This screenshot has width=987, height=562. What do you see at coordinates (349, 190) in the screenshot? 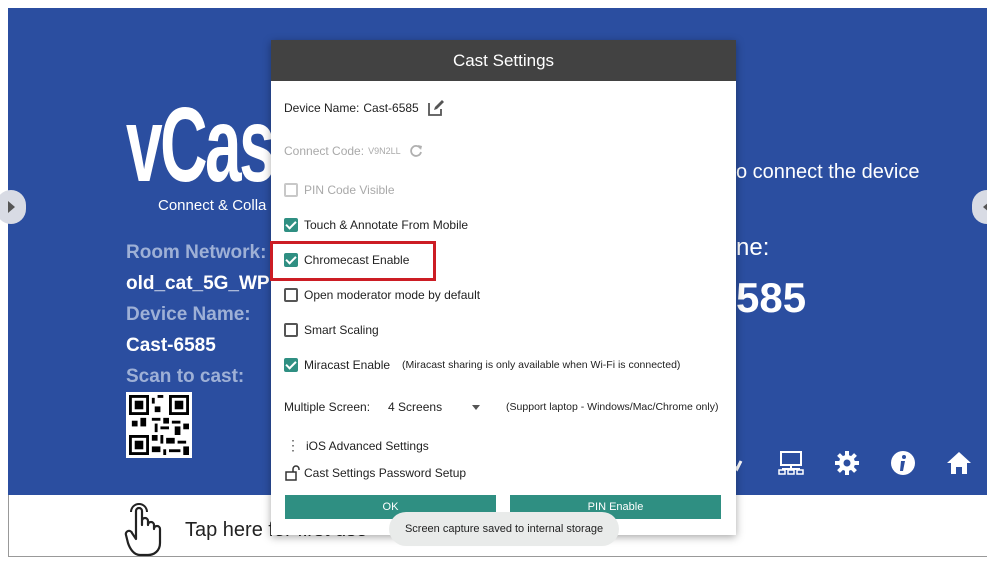
I see `option-label: PIN Code Visible` at bounding box center [349, 190].